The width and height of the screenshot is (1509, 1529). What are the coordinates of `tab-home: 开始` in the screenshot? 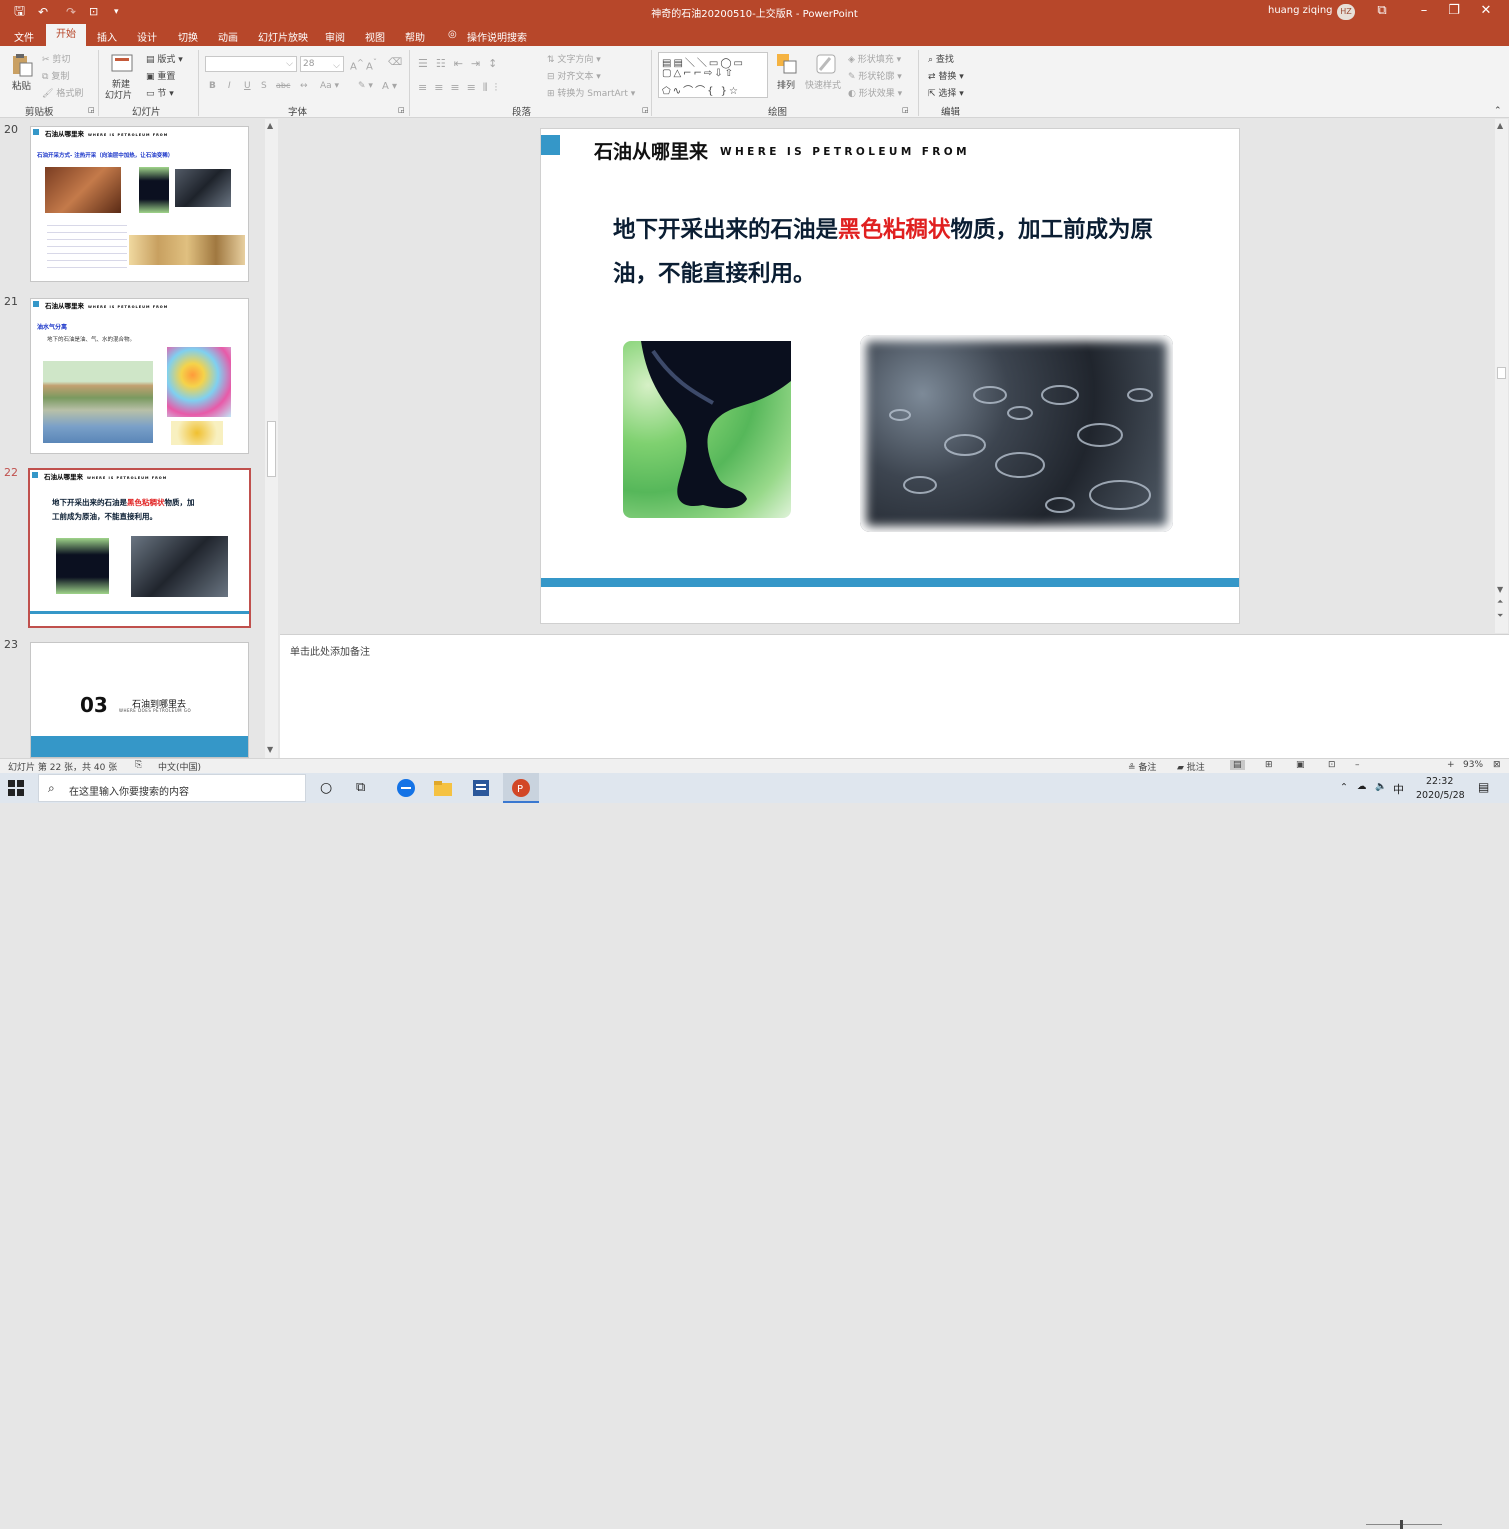 It's located at (66, 35).